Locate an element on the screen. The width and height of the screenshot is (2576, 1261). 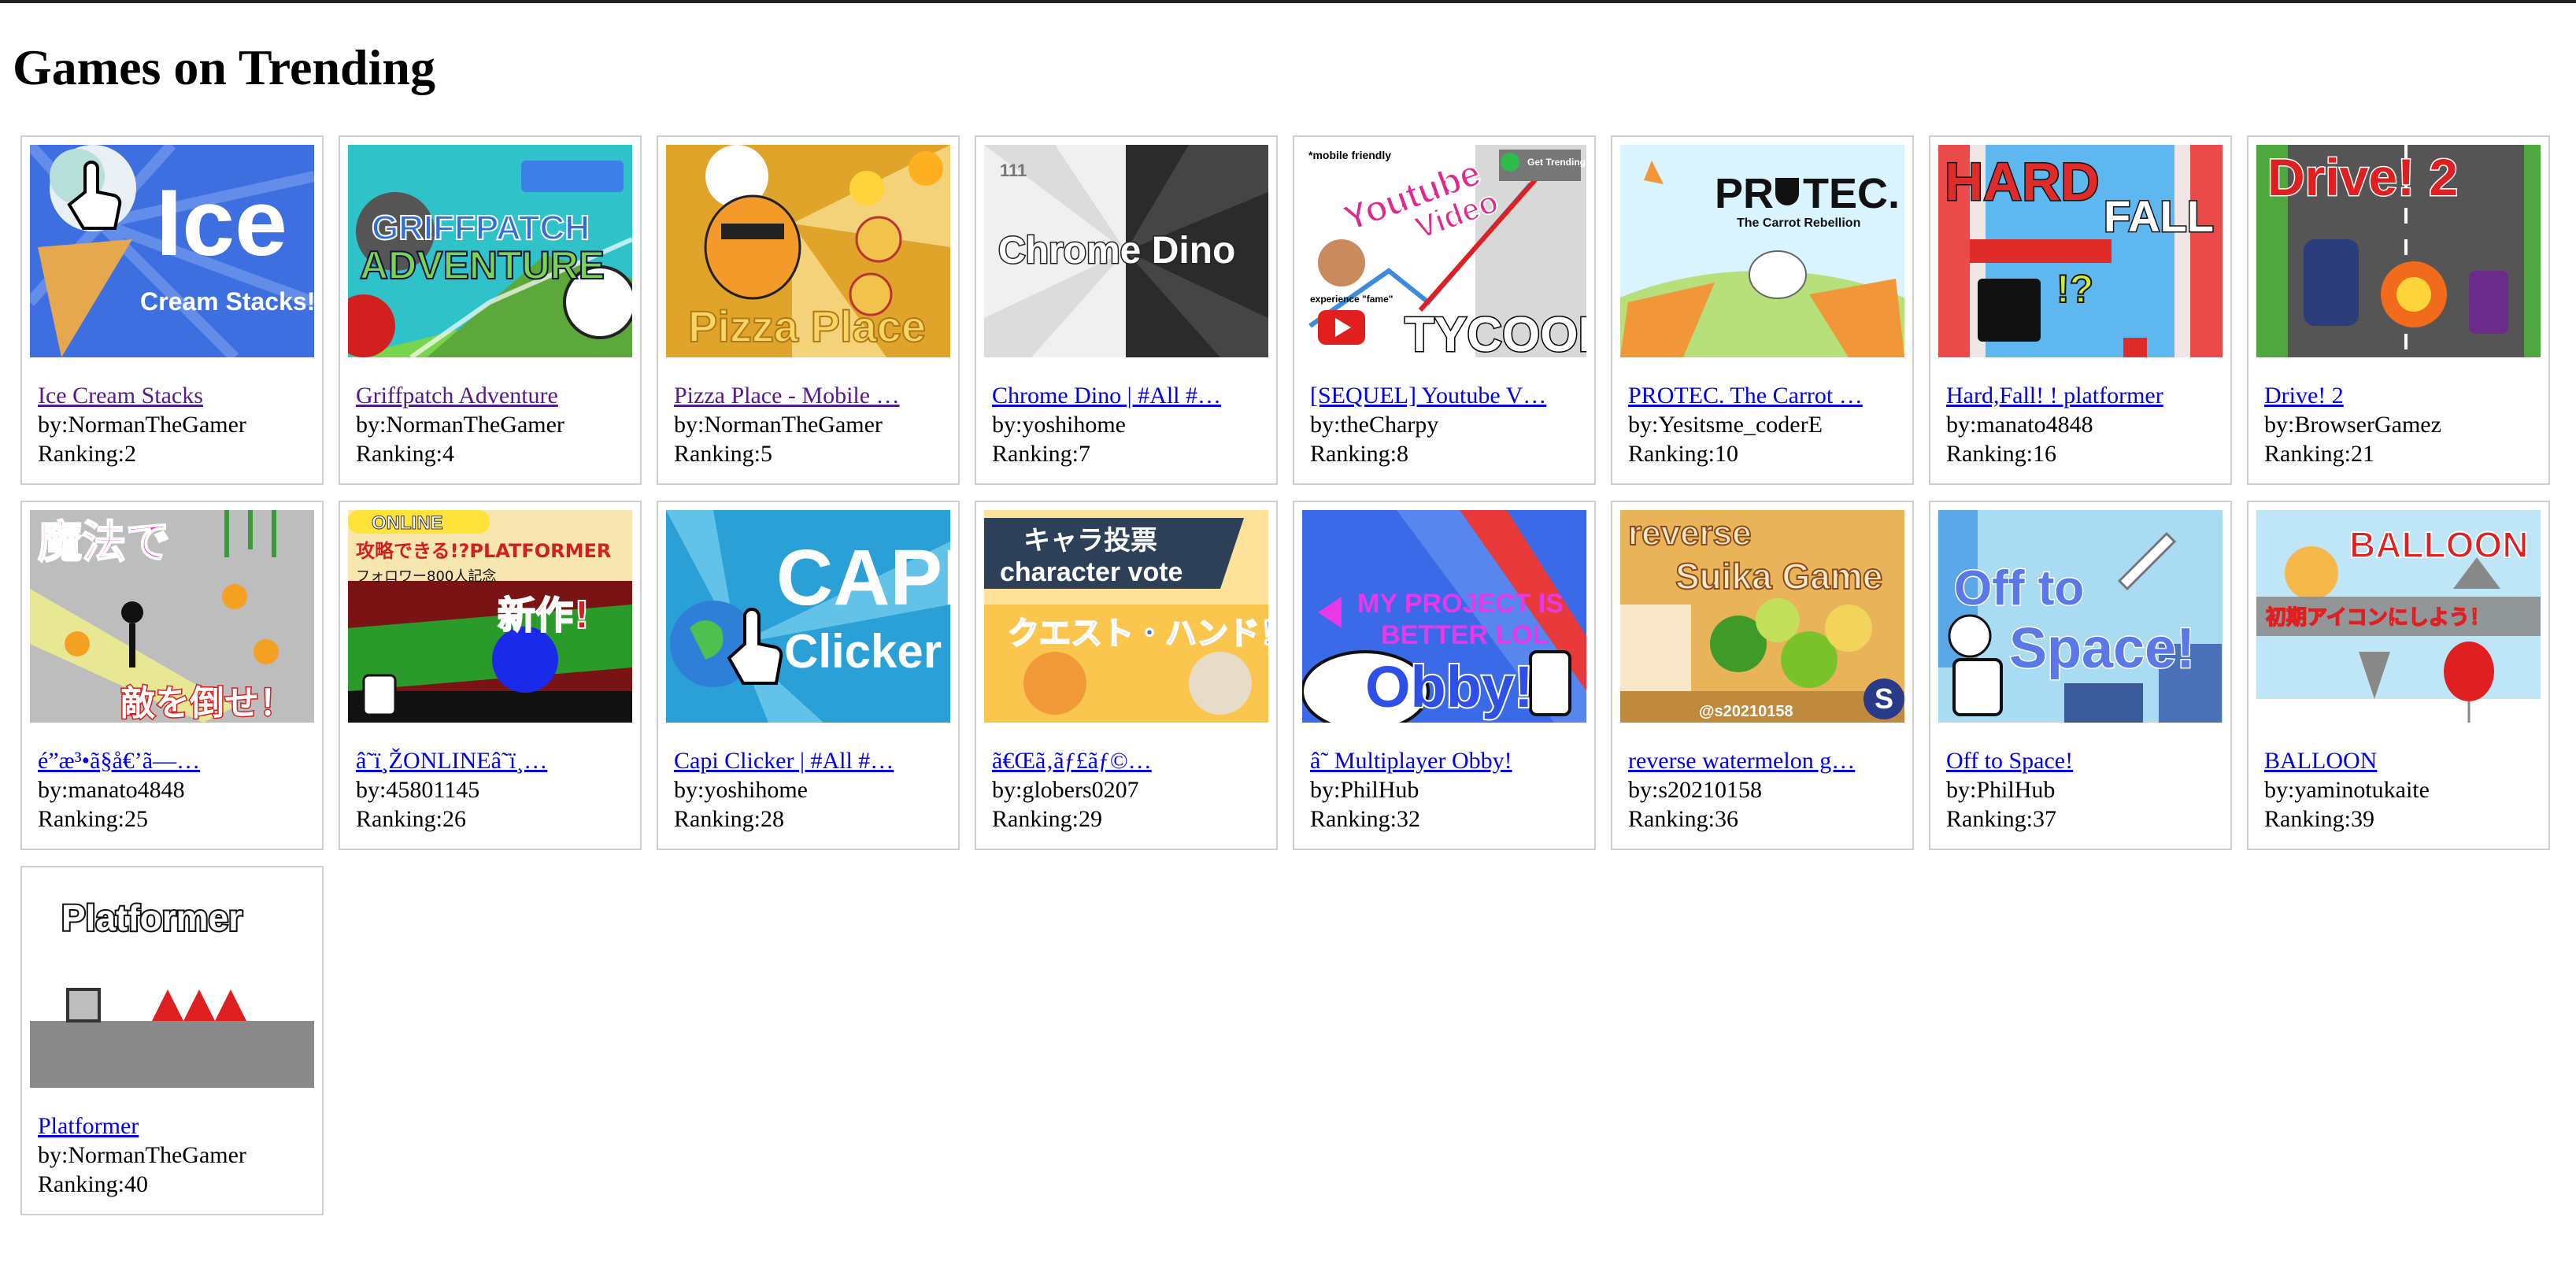
svg-text: *mobile friendly is located at coordinates (1349, 155).